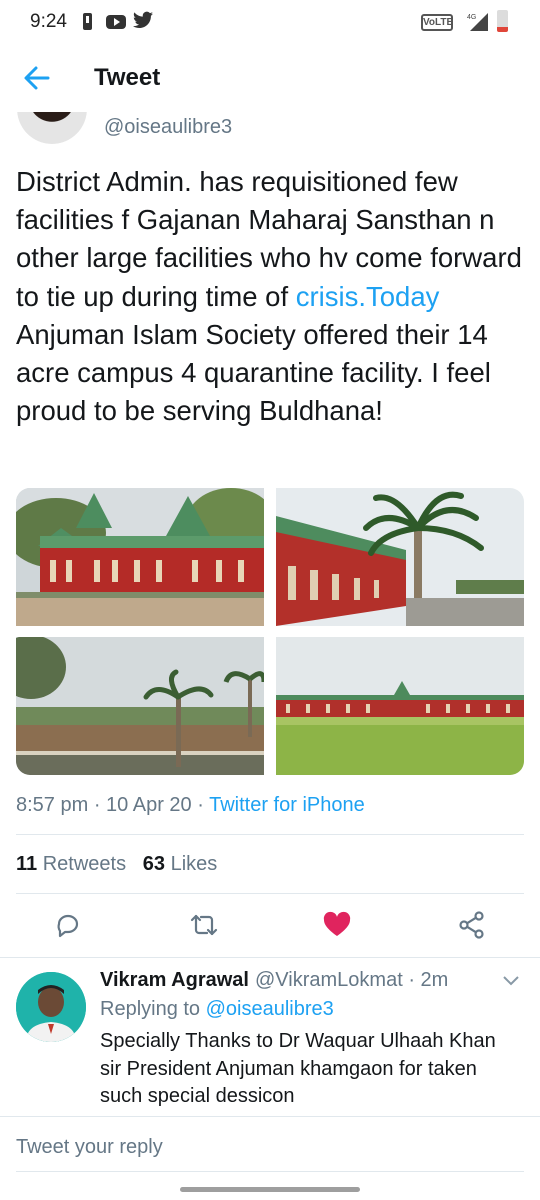  Describe the element at coordinates (87, 21) in the screenshot. I see `alert-icon` at that location.